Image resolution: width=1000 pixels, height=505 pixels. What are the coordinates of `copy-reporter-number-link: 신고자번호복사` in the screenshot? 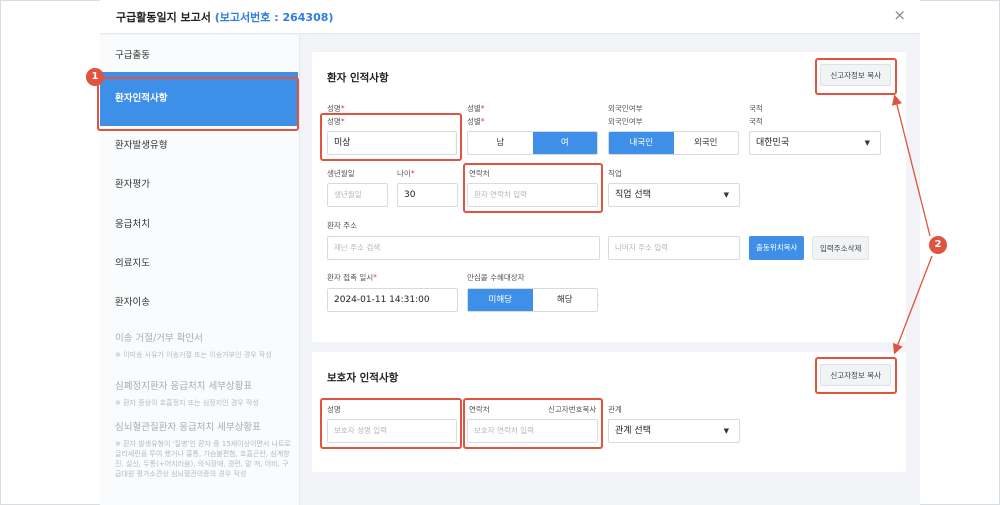 It's located at (572, 409).